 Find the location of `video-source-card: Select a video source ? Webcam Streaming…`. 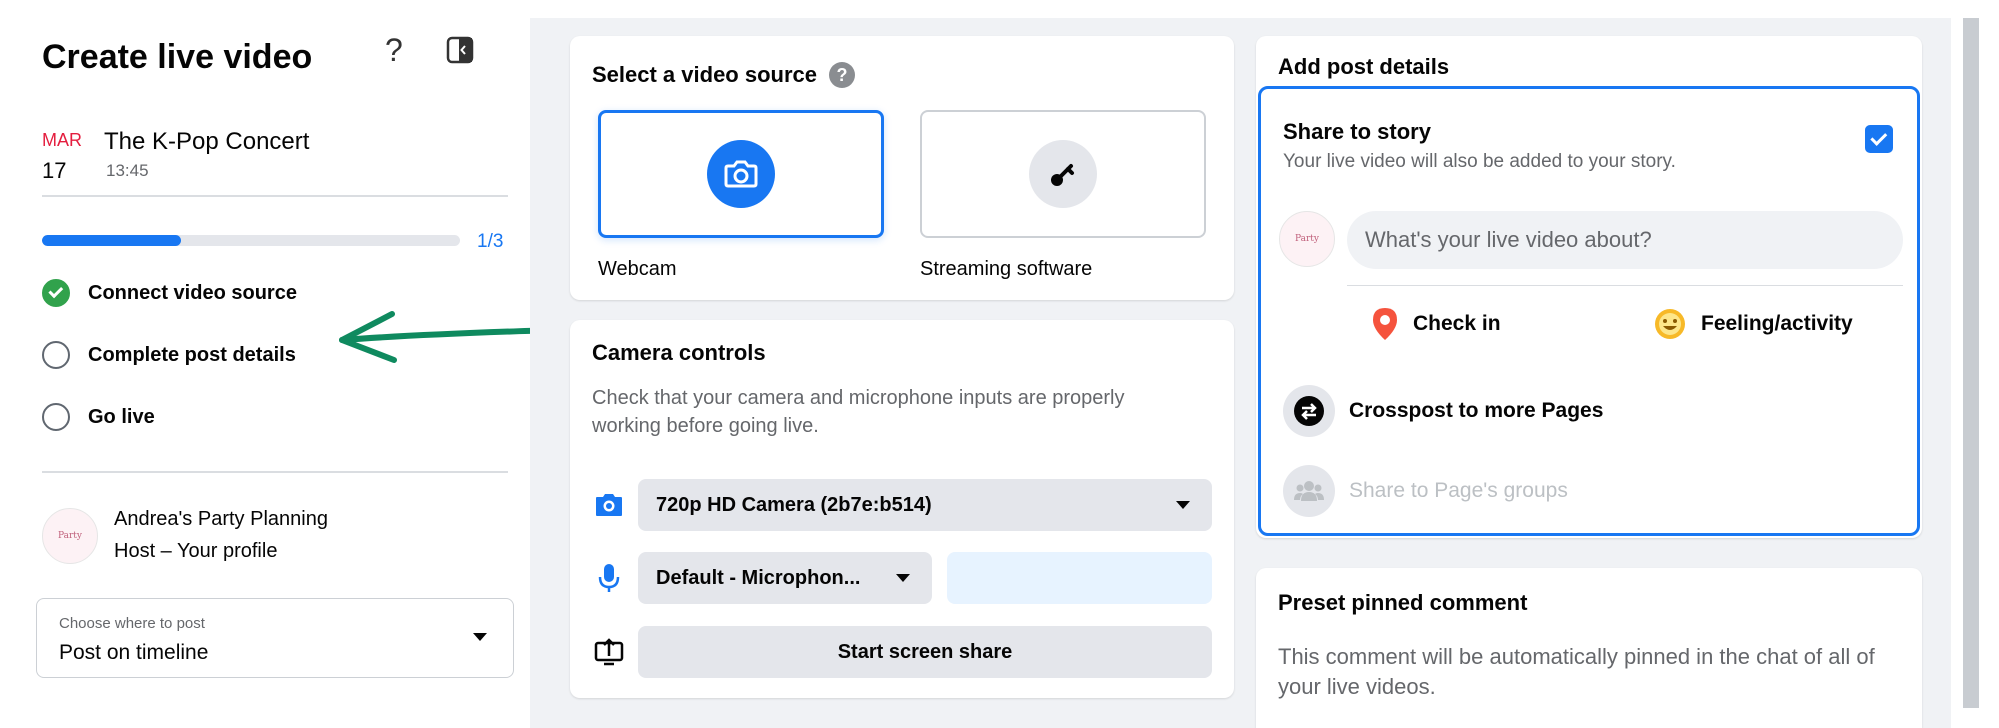

video-source-card: Select a video source ? Webcam Streaming… is located at coordinates (902, 168).